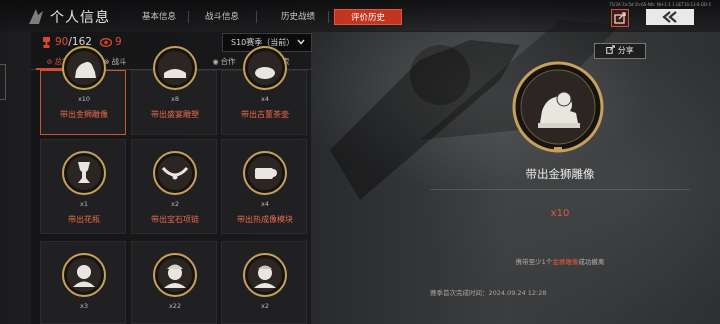 The width and height of the screenshot is (720, 324). I want to click on share-label: 分享, so click(625, 50).